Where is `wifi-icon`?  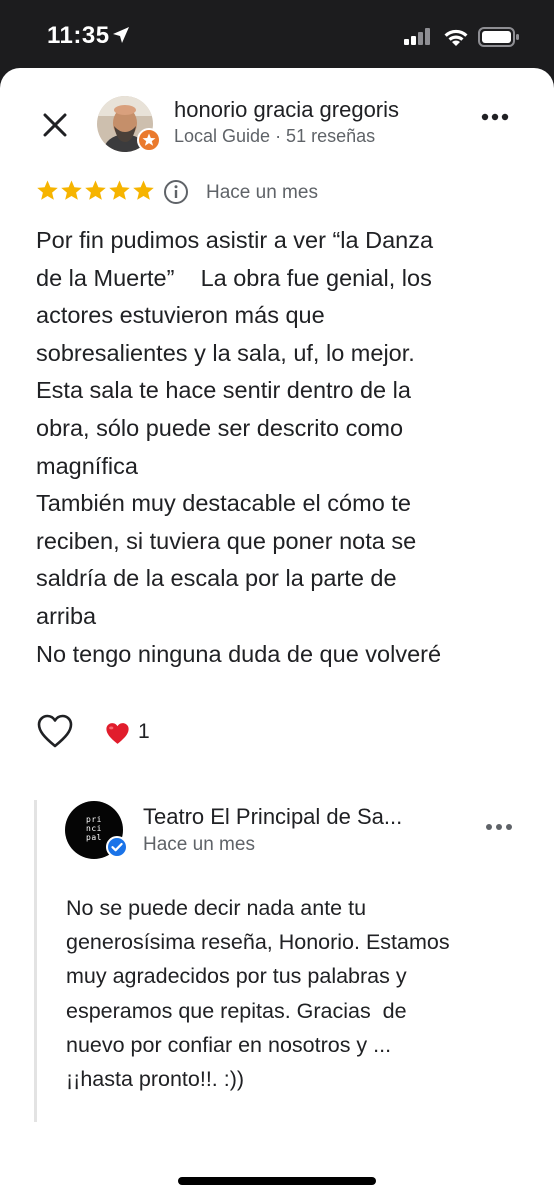 wifi-icon is located at coordinates (456, 37).